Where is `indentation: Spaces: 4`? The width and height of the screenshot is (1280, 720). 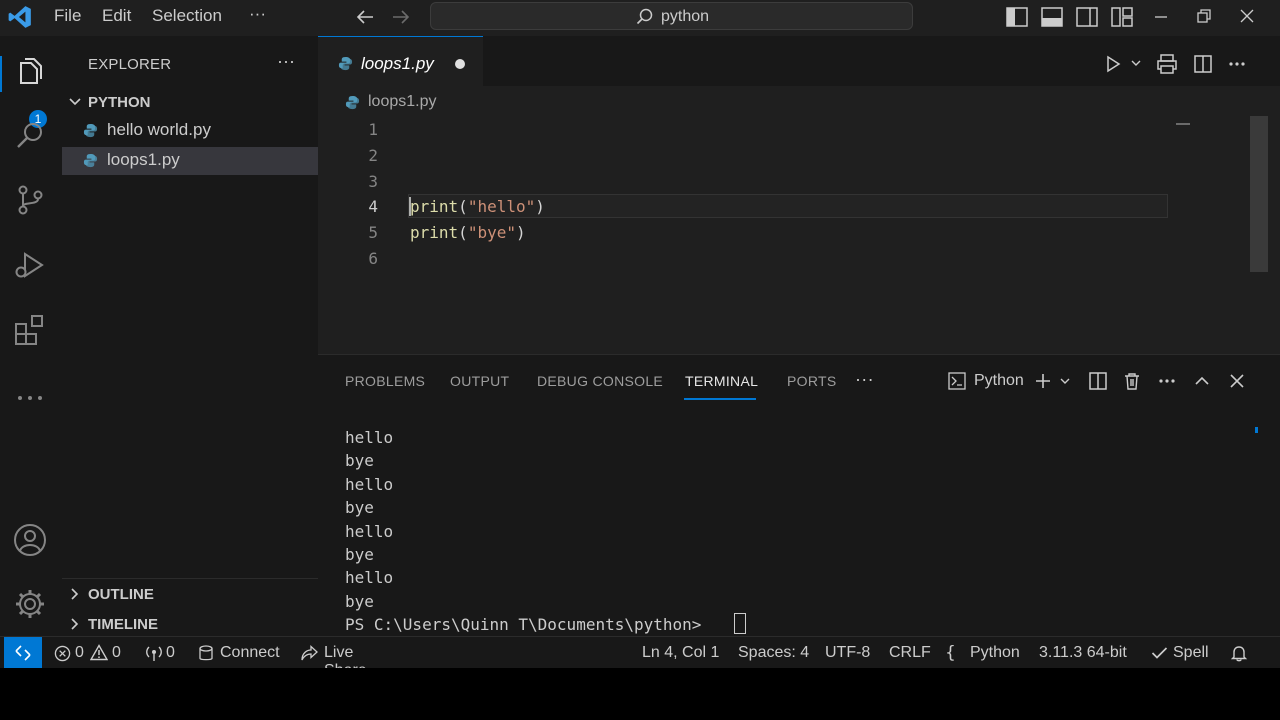 indentation: Spaces: 4 is located at coordinates (773, 653).